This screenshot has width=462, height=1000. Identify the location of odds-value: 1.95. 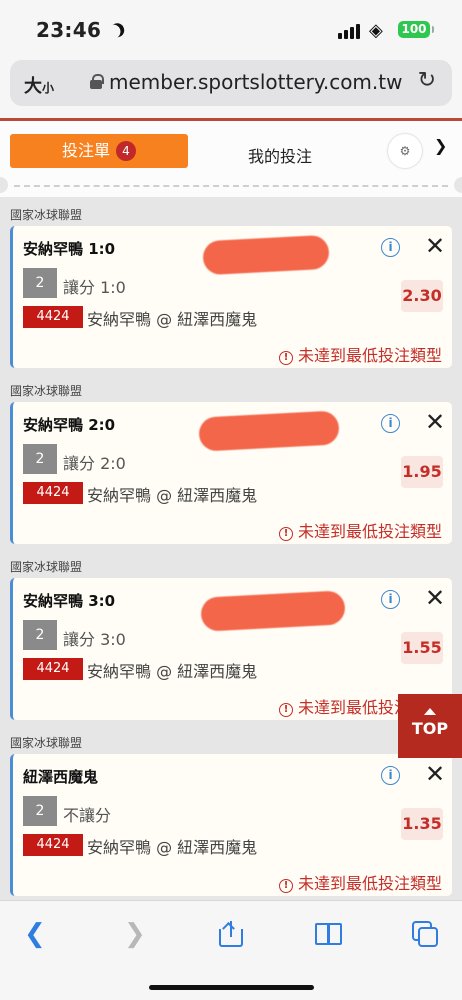
(422, 472).